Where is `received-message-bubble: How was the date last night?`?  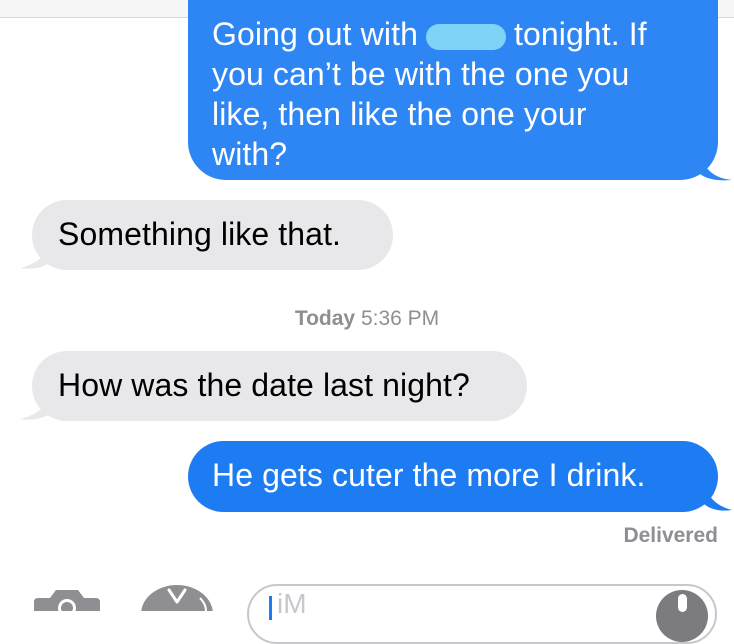 received-message-bubble: How was the date last night? is located at coordinates (279, 386).